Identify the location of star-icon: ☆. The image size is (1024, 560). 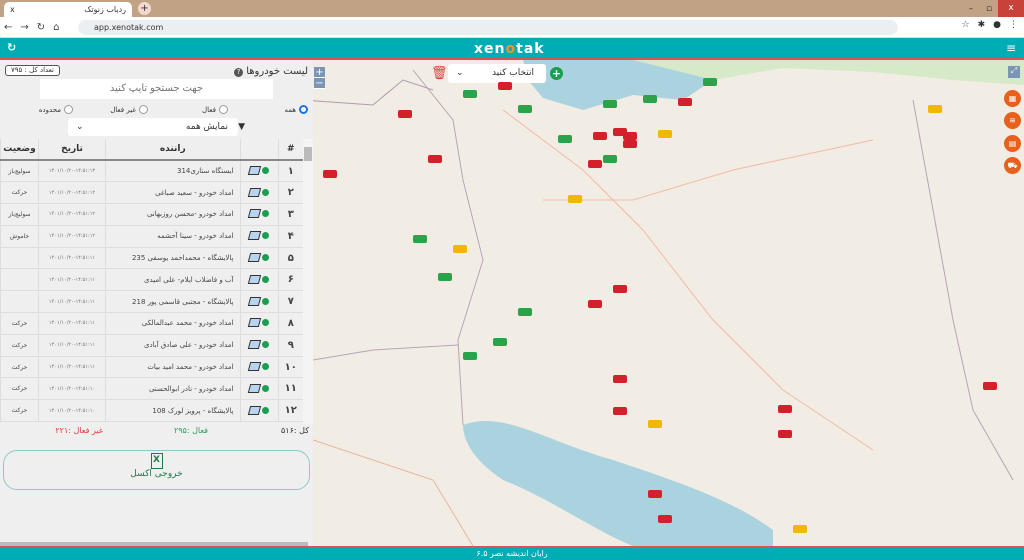
(966, 25).